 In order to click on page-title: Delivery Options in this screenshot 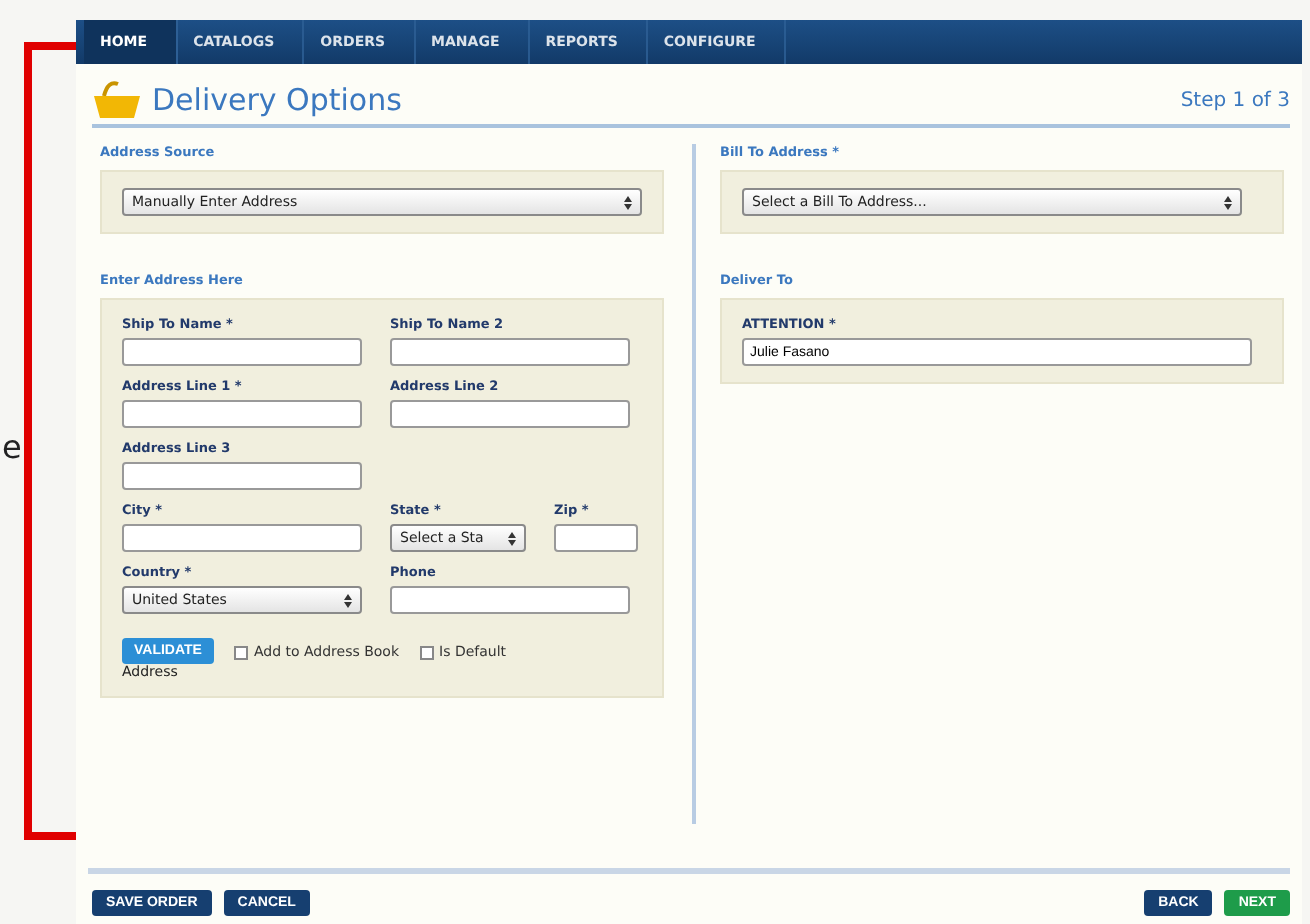, I will do `click(277, 100)`.